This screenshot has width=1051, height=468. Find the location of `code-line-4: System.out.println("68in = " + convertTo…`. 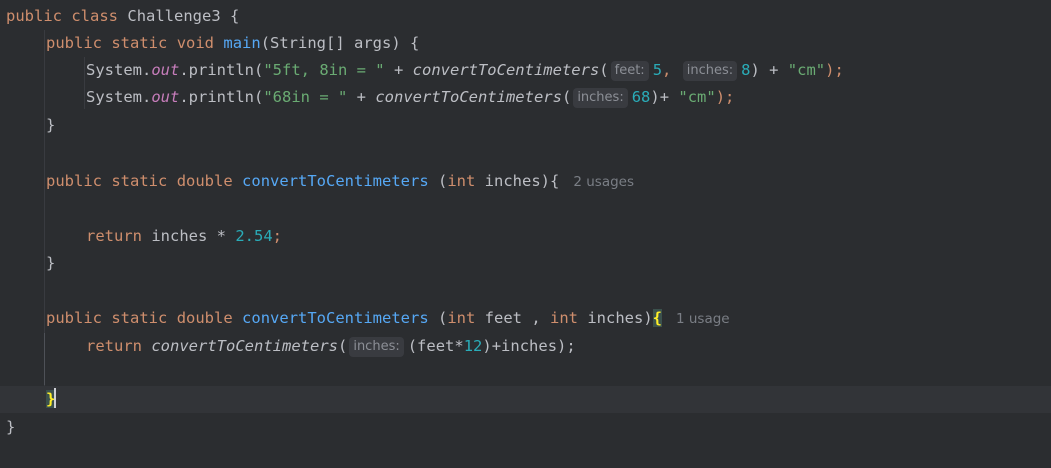

code-line-4: System.out.println("68in = " + convertTo… is located at coordinates (410, 98).